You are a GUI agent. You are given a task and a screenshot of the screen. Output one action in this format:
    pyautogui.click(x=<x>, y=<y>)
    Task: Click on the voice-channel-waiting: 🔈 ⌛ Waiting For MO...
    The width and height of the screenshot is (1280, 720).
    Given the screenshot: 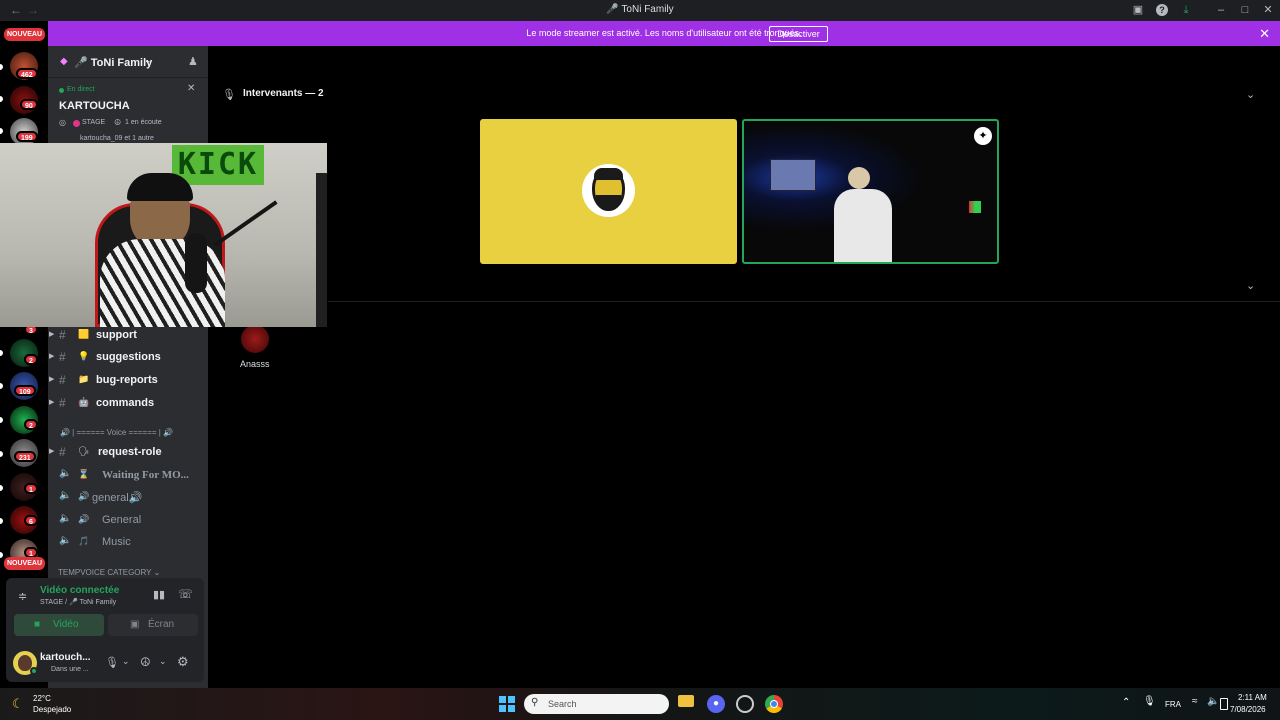 What is the action you would take?
    pyautogui.click(x=128, y=476)
    